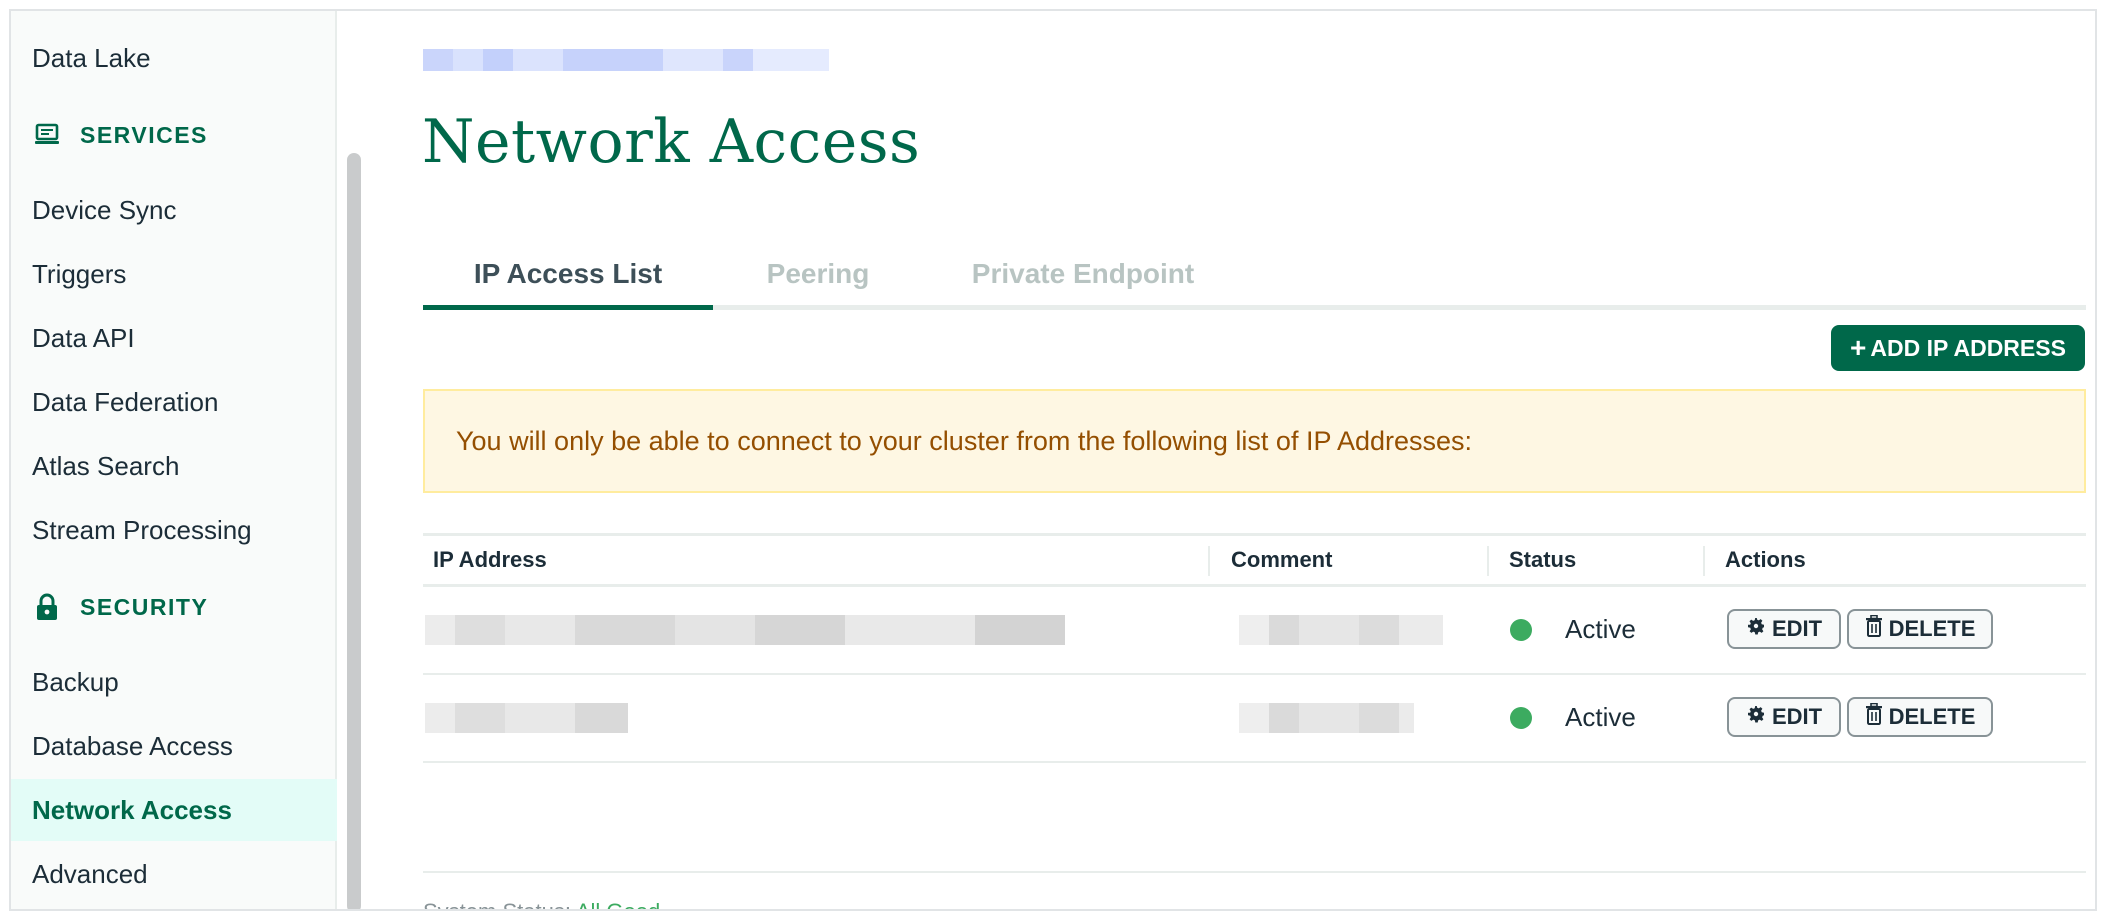  I want to click on sidebar-item-label: Data Federation, so click(125, 401).